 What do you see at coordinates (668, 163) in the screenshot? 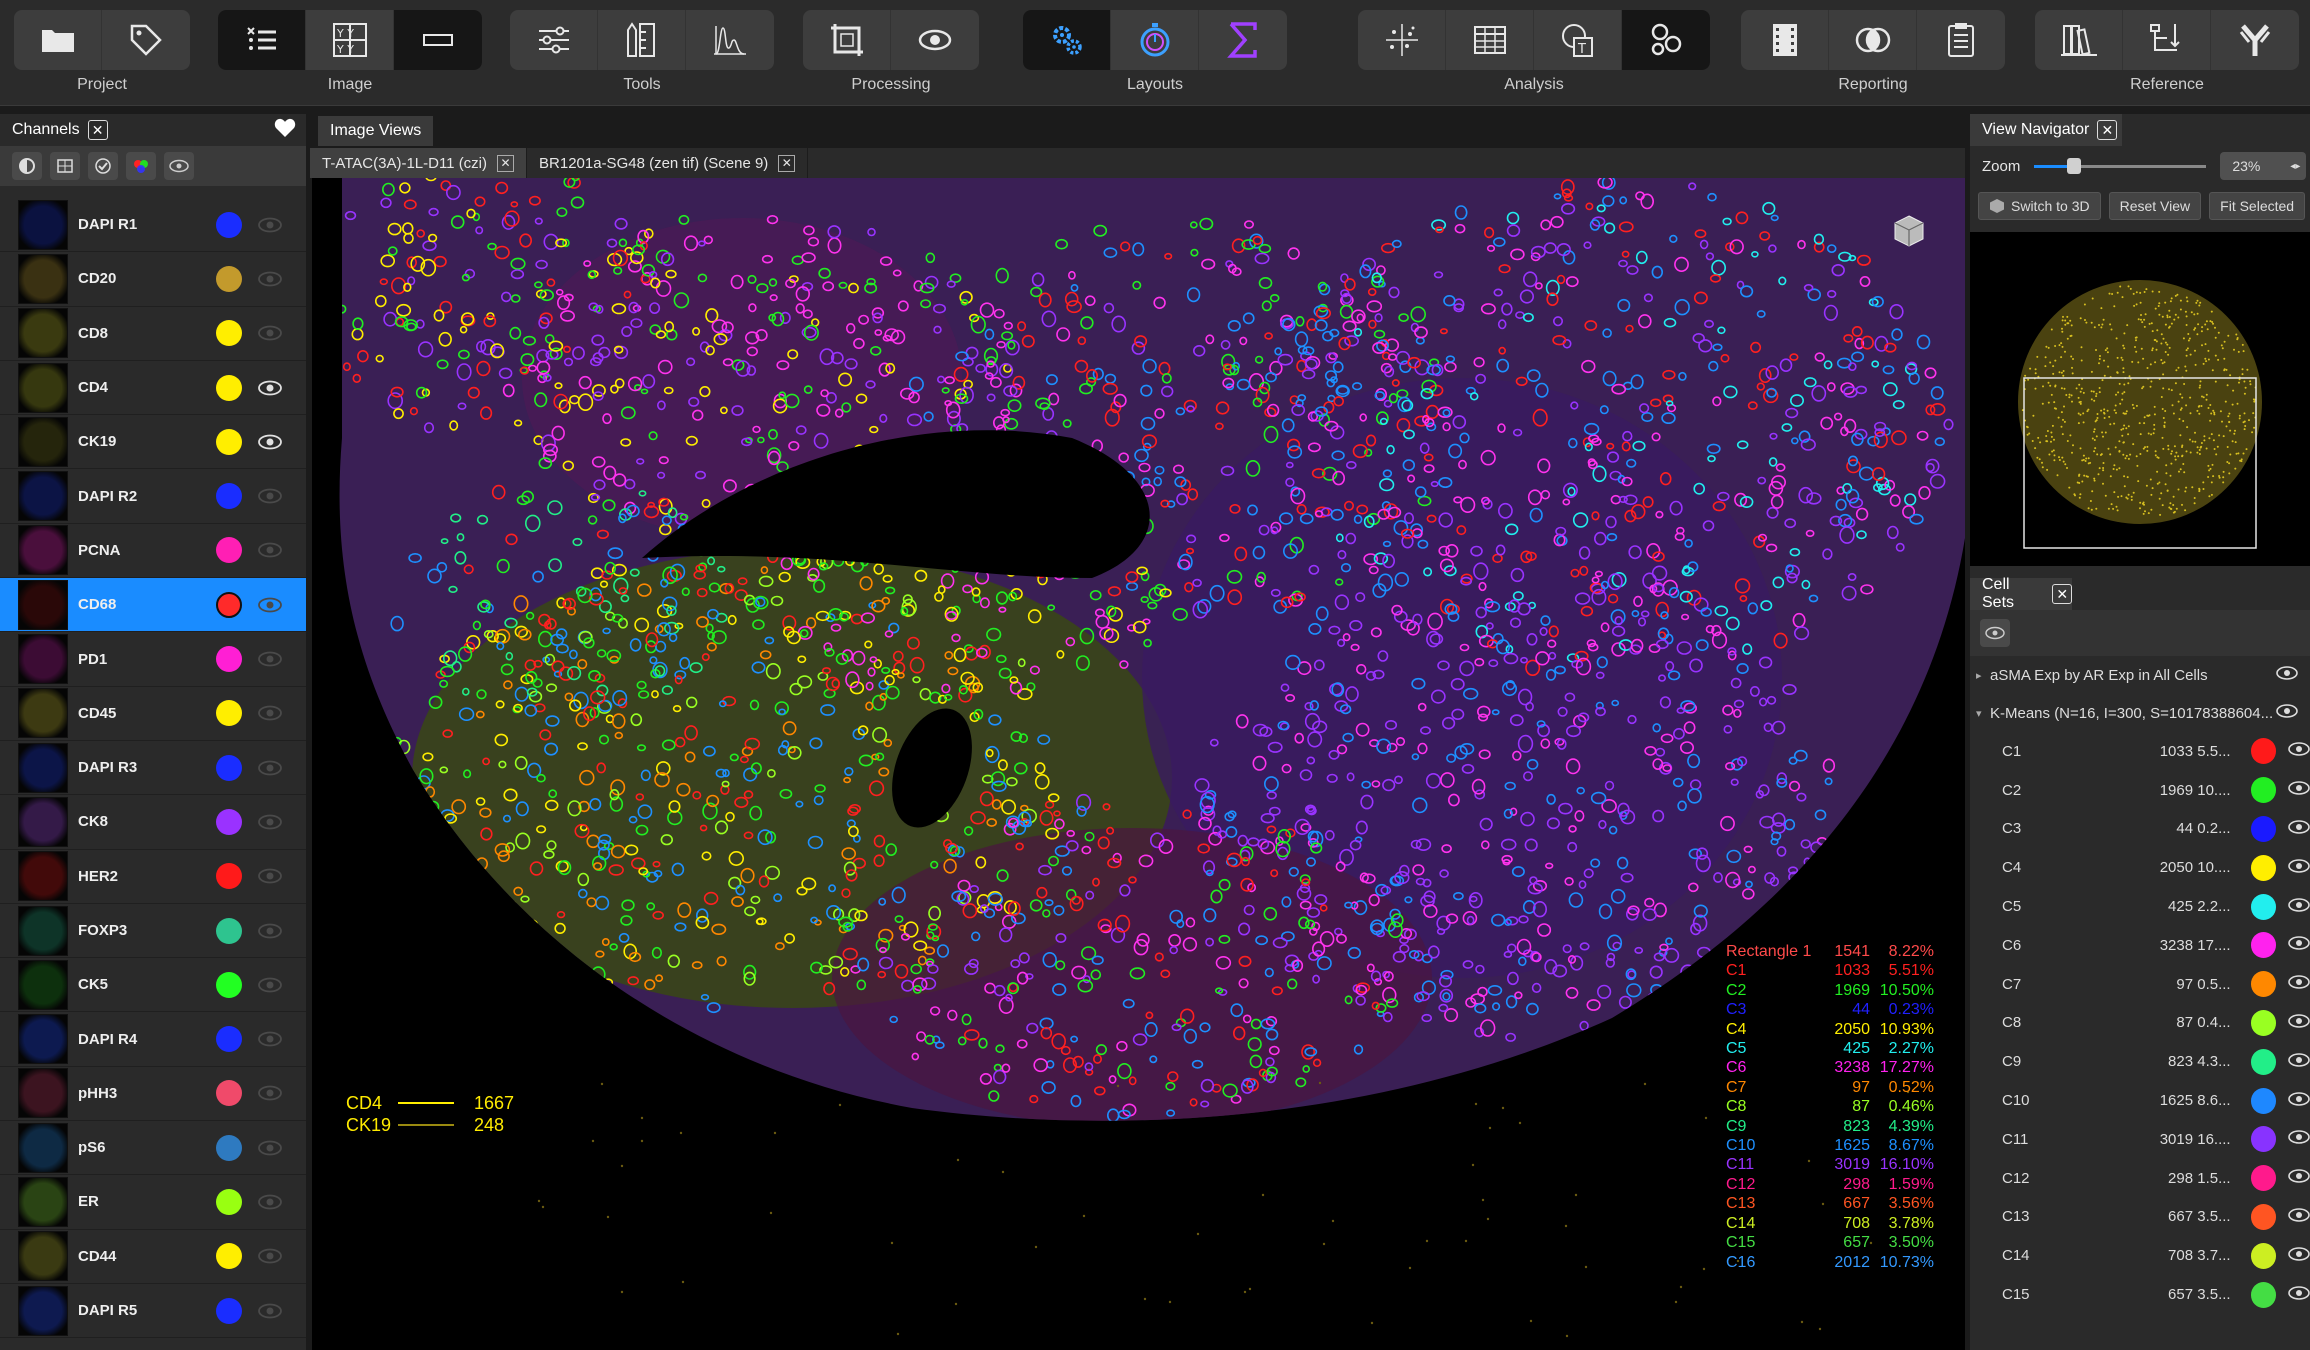
I see `image-tab-item: BR1201a-SG48 (zen tif) (Scene 9) ✕` at bounding box center [668, 163].